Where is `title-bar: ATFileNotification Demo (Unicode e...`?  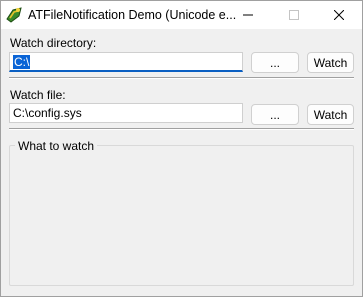
title-bar: ATFileNotification Demo (Unicode e... is located at coordinates (181, 15).